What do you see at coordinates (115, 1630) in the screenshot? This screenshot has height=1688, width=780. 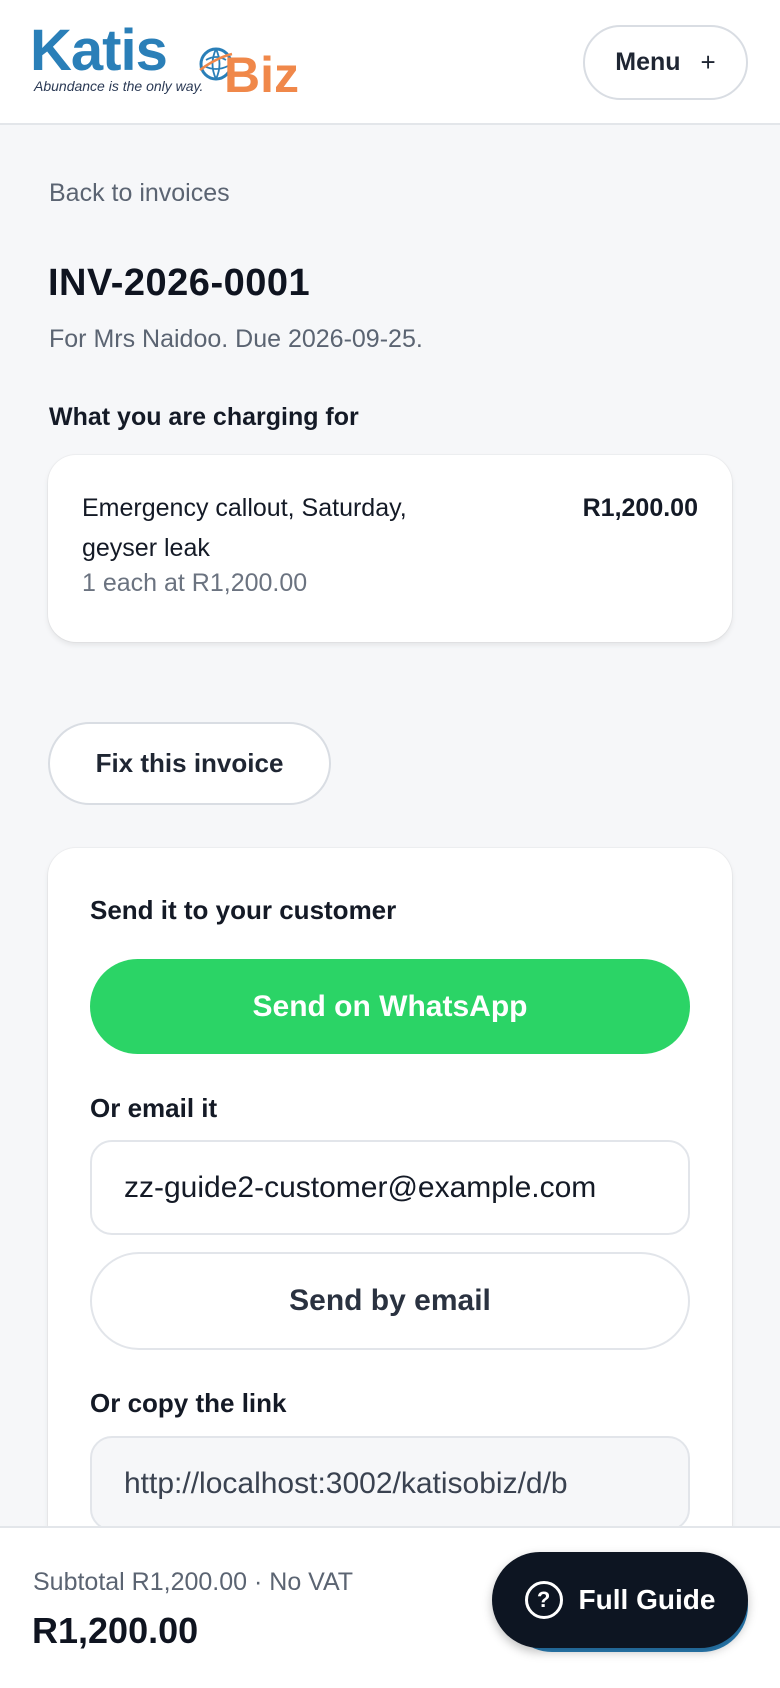 I see `total-amount: R1,200.00` at bounding box center [115, 1630].